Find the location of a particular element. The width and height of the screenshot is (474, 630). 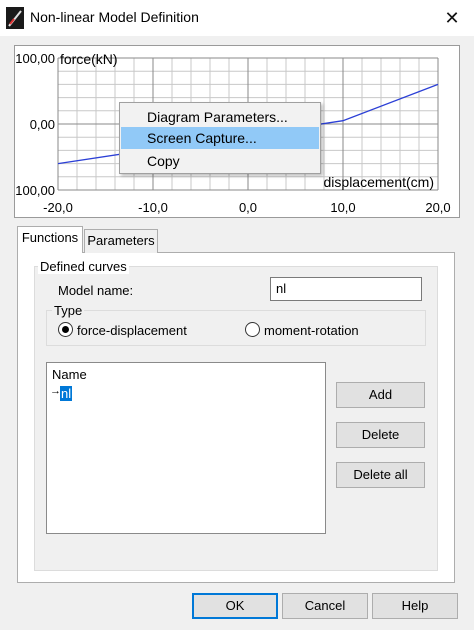

y-tick-label: 0,00 is located at coordinates (42, 124).